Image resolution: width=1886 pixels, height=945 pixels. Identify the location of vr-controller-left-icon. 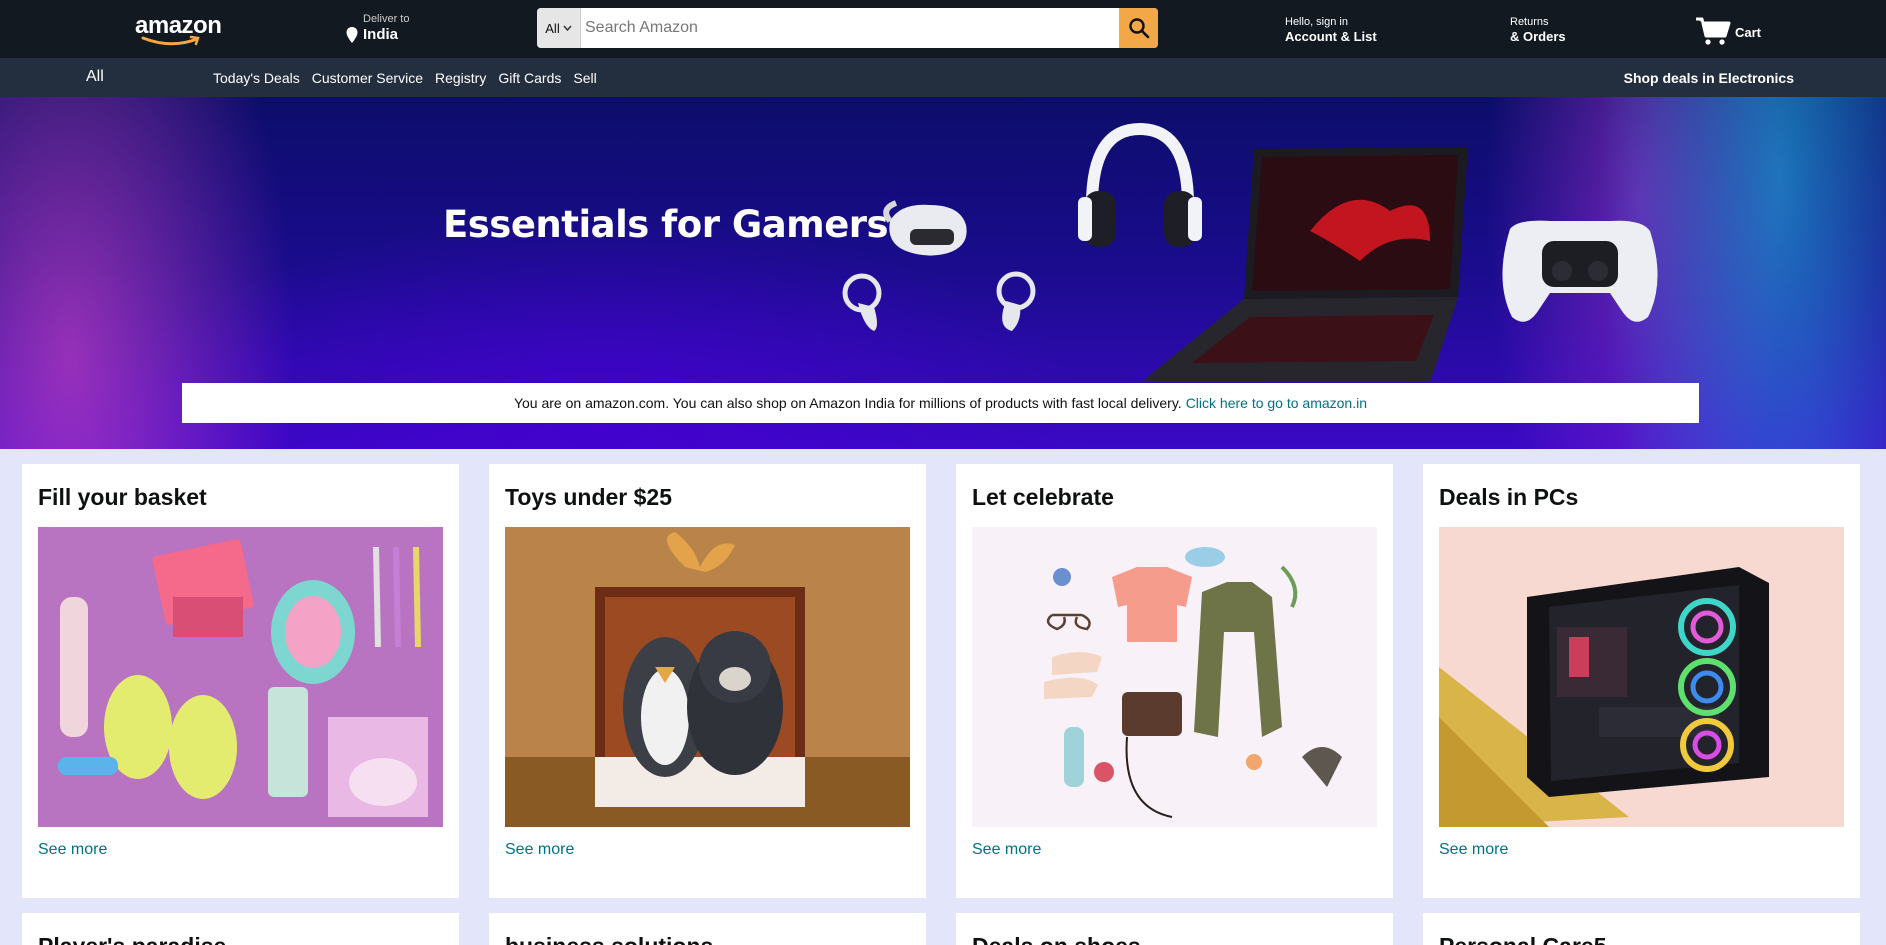
(862, 302).